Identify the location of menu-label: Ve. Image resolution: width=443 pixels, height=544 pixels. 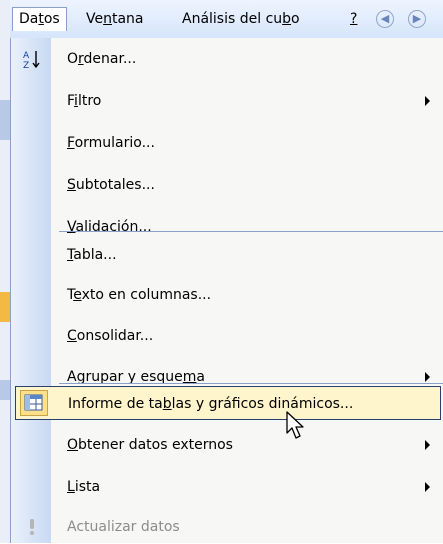
(95, 19).